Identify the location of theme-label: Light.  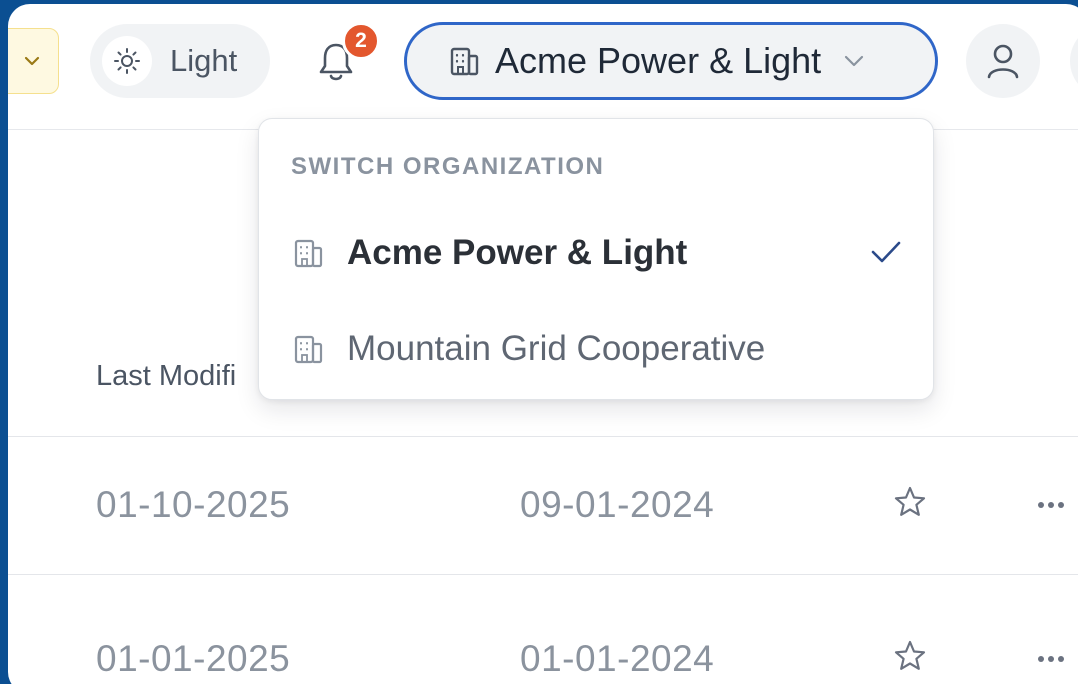
(204, 60).